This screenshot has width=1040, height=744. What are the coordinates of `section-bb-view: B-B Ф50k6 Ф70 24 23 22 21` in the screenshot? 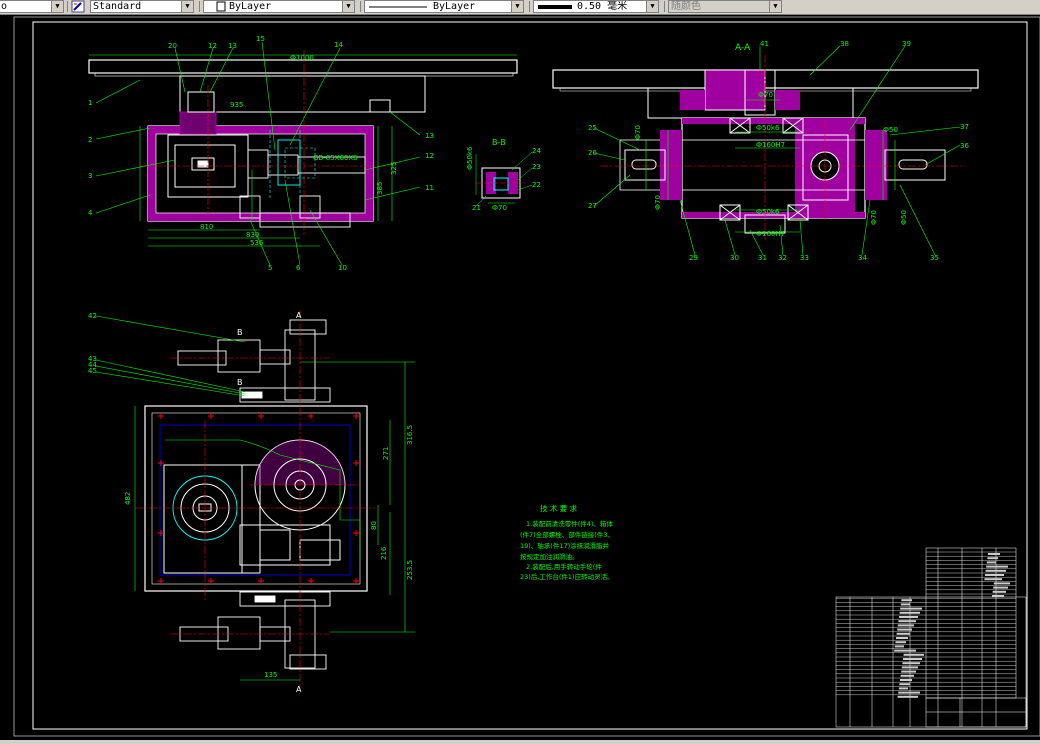 It's located at (503, 175).